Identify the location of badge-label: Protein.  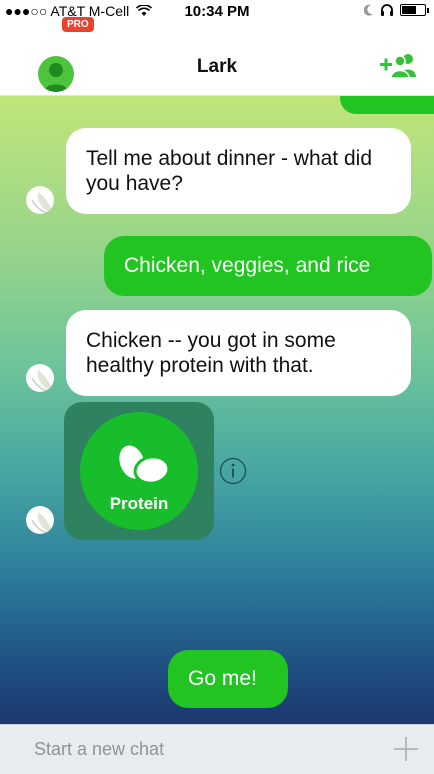
(139, 503).